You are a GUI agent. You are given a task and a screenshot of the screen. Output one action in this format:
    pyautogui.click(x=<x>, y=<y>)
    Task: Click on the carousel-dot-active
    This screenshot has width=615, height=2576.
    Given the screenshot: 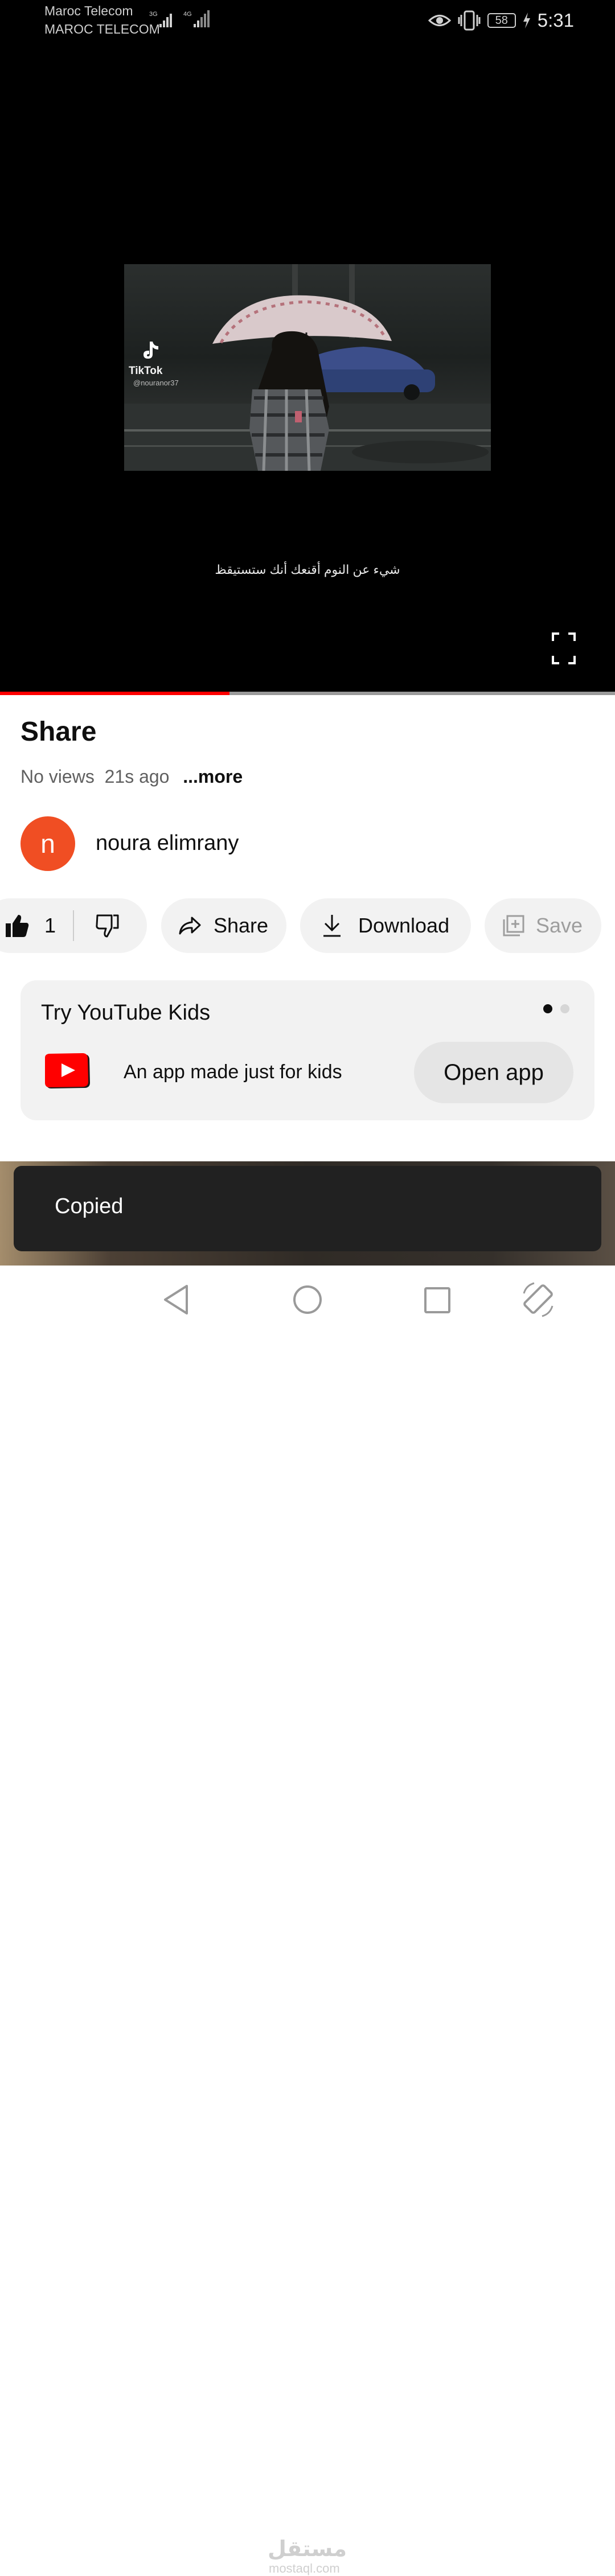 What is the action you would take?
    pyautogui.click(x=547, y=1008)
    